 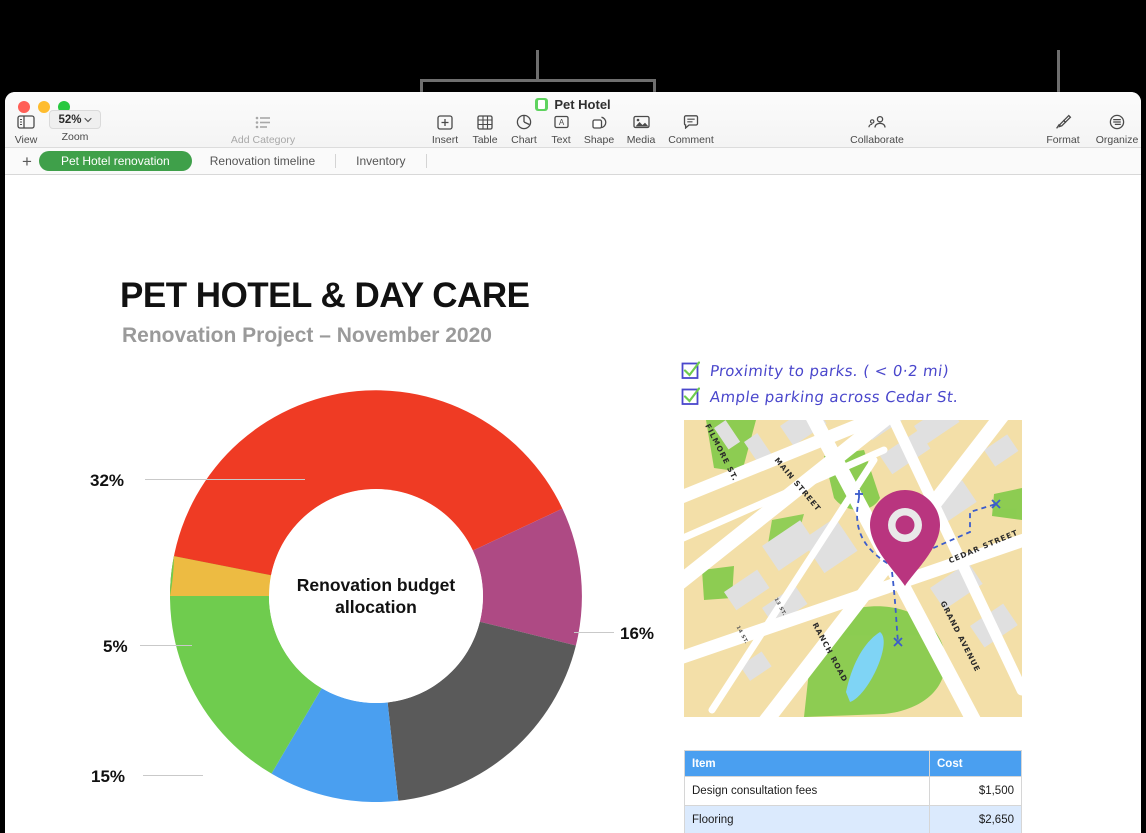 I want to click on add-category-label: Add Category, so click(x=263, y=140).